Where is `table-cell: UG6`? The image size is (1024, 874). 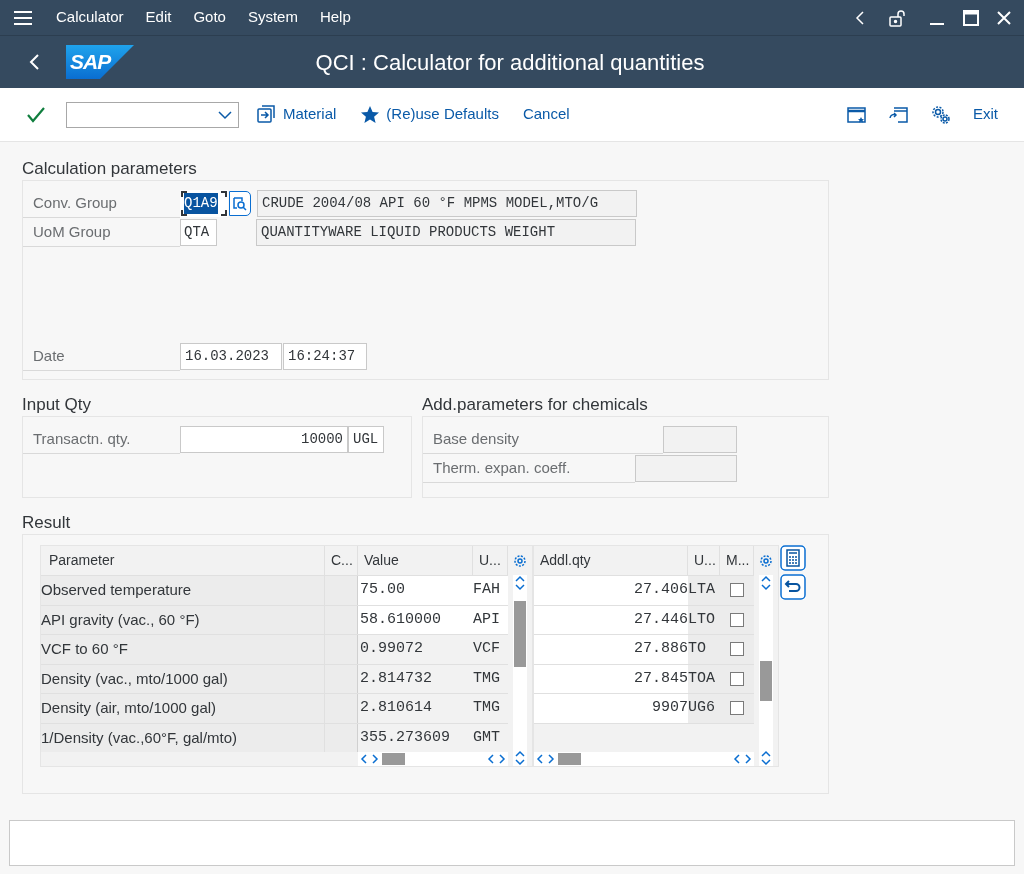 table-cell: UG6 is located at coordinates (704, 708).